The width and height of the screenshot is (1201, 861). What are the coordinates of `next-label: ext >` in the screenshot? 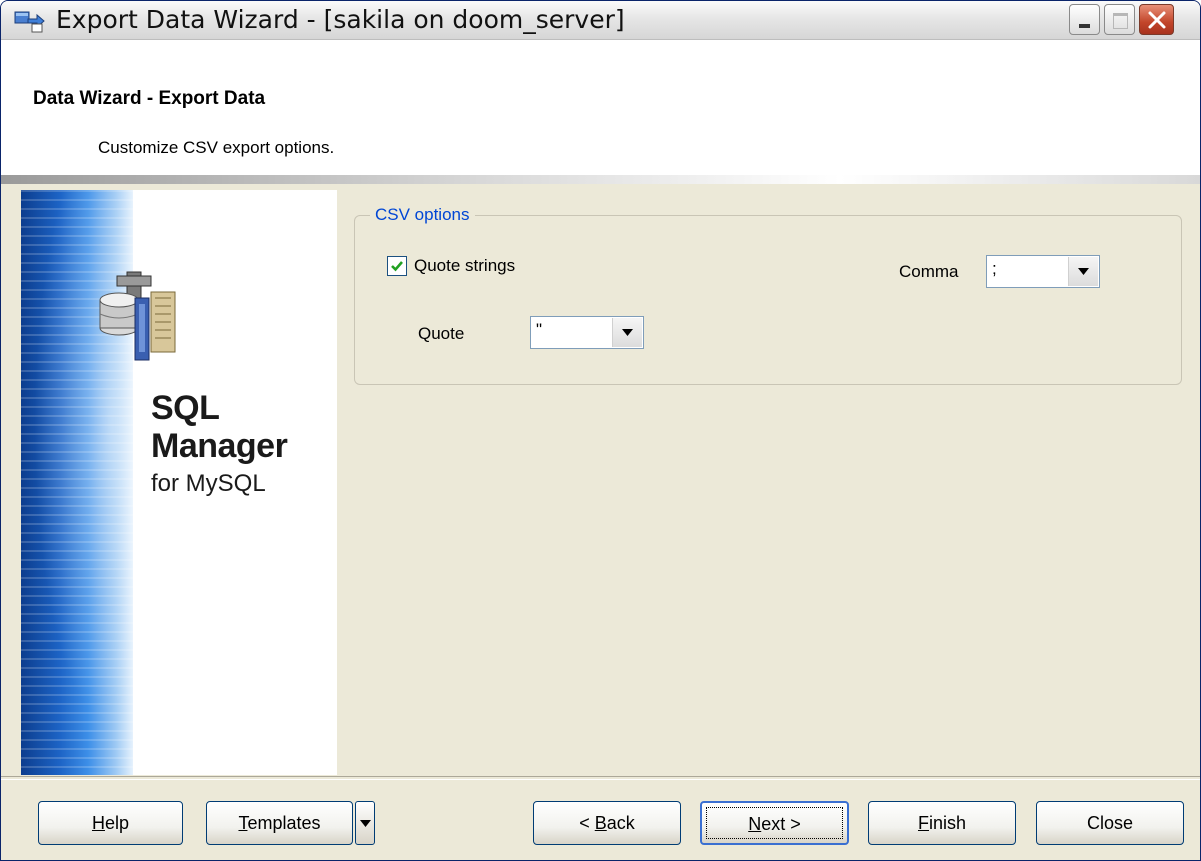 It's located at (781, 824).